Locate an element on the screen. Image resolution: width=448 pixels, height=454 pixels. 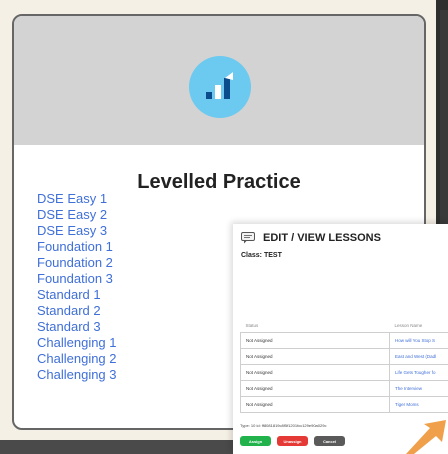
unassign-button: Unassign is located at coordinates (292, 441).